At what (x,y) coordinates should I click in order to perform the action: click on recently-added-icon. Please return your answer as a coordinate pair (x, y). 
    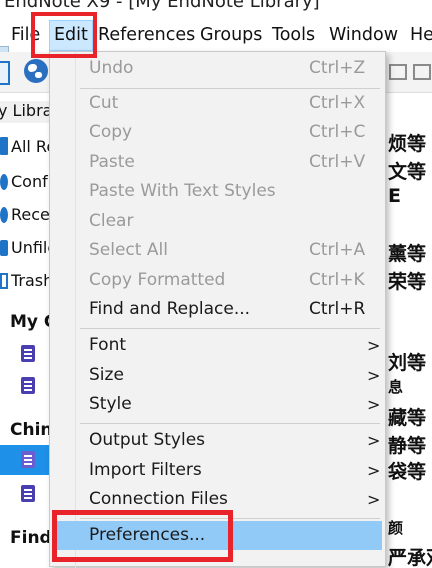
    Looking at the image, I should click on (4, 215).